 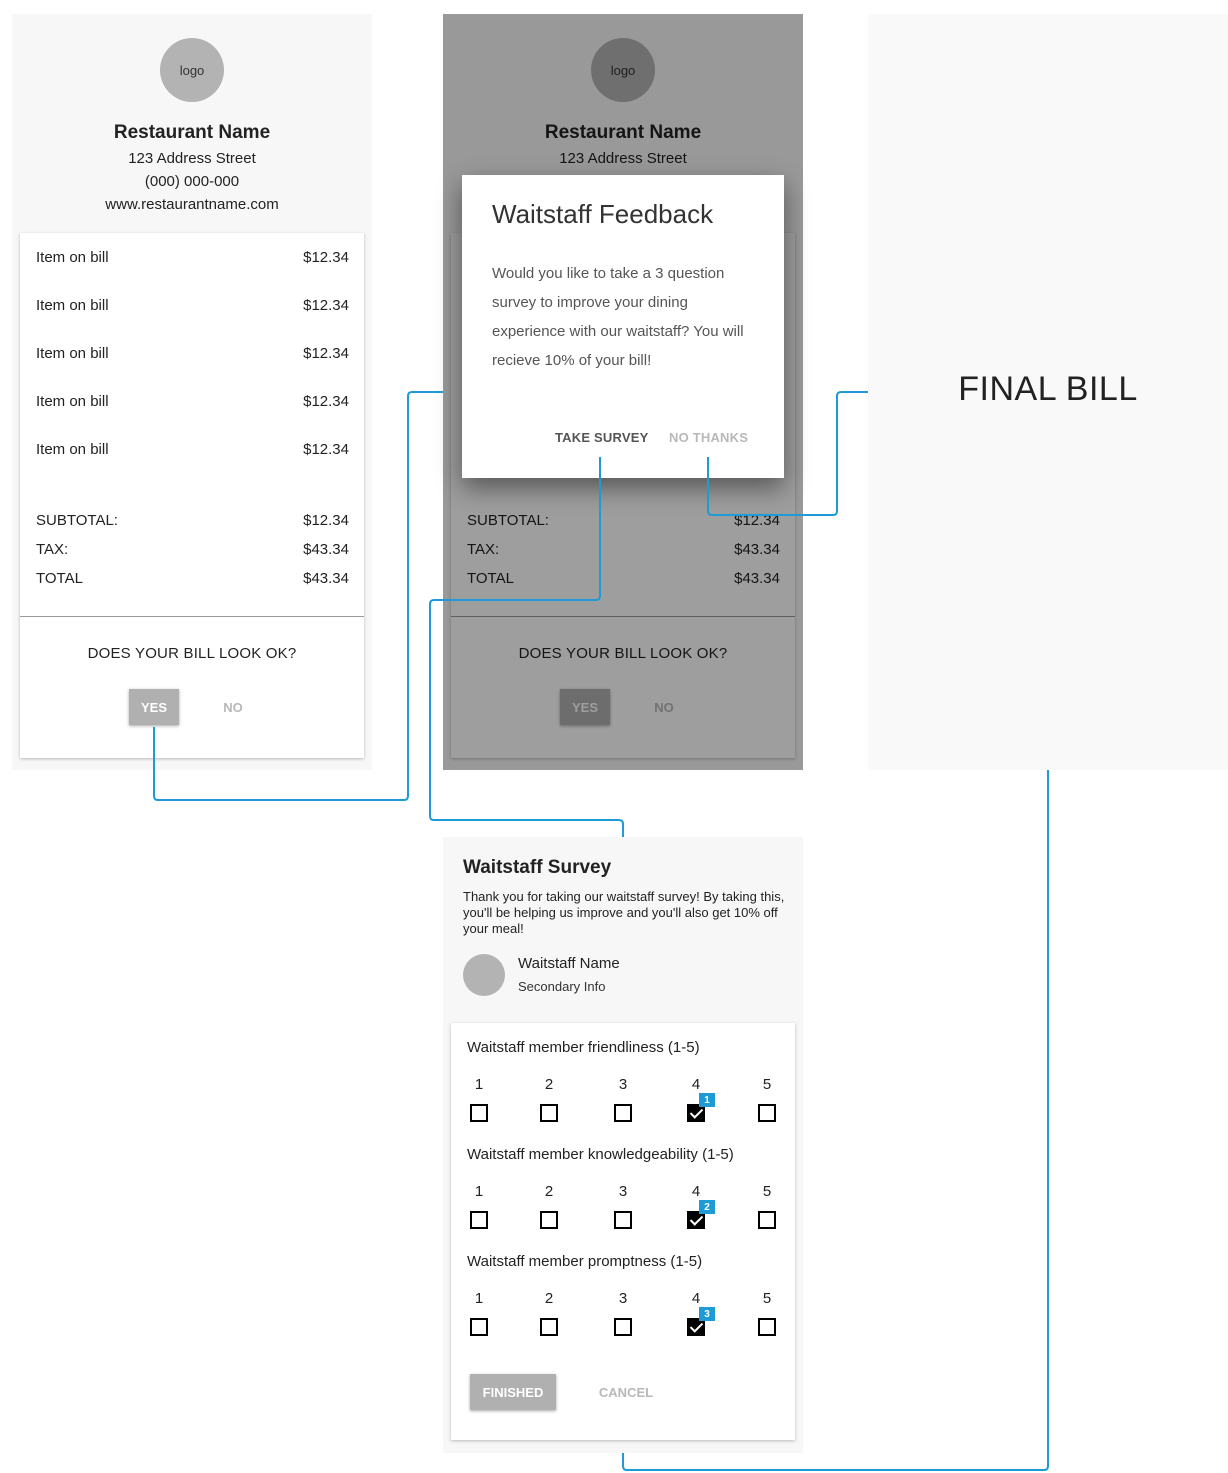 What do you see at coordinates (526, 647) in the screenshot?
I see `connector-take-survey-to-survey` at bounding box center [526, 647].